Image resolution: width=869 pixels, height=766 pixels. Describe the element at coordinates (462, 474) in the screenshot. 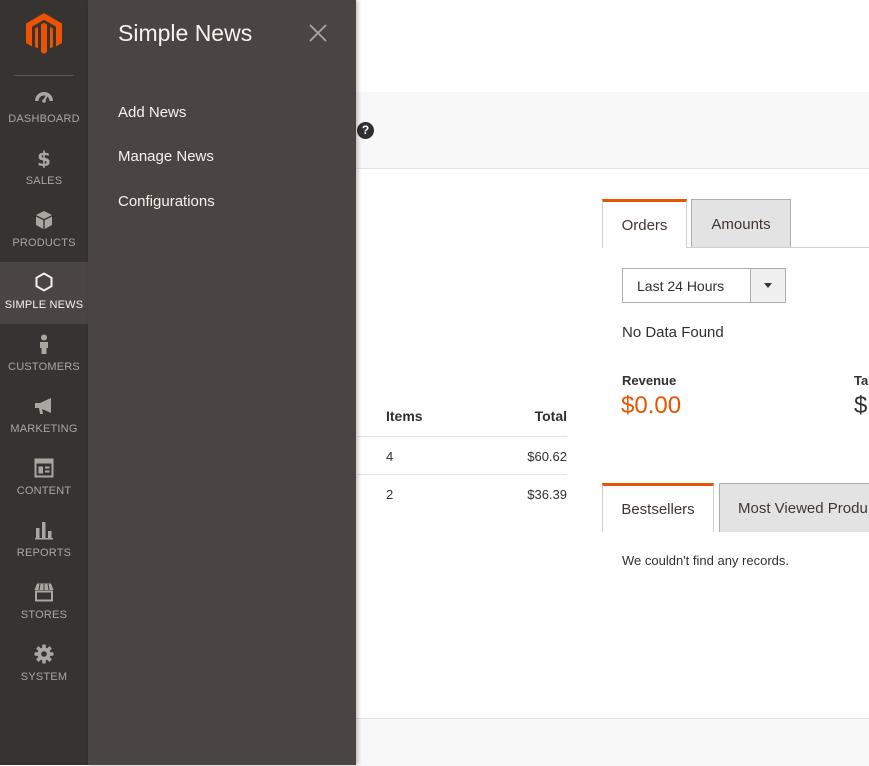

I see `table-row-divider` at that location.